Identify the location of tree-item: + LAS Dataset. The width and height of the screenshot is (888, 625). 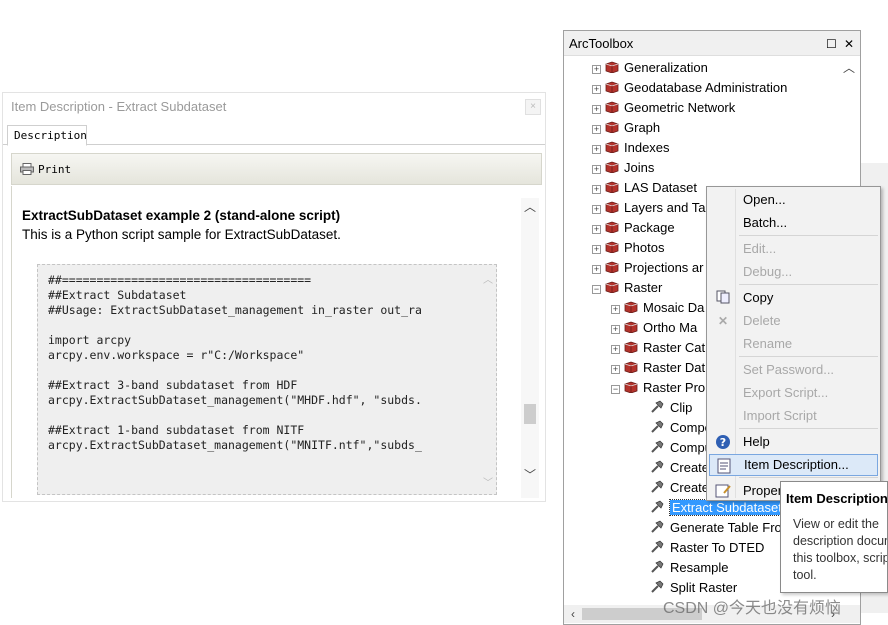
(644, 188).